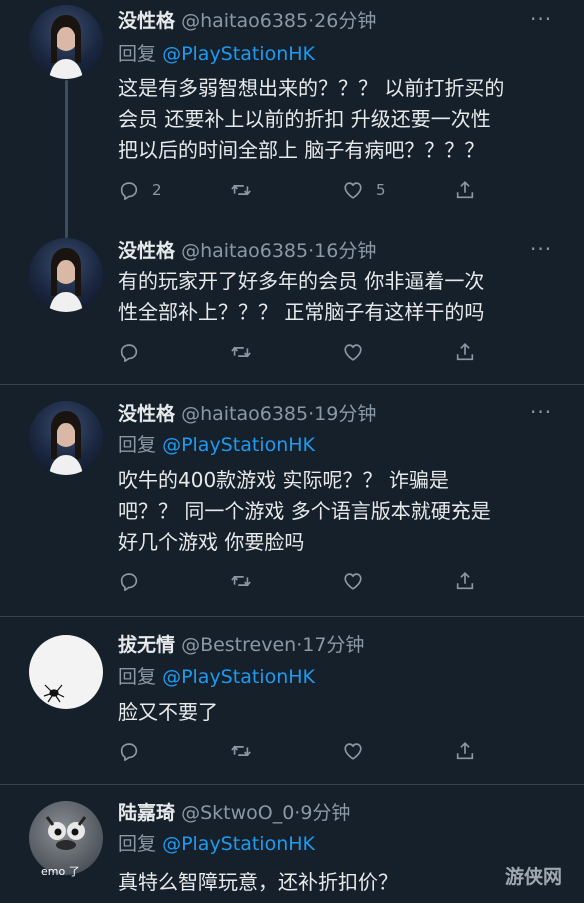 This screenshot has height=903, width=584. What do you see at coordinates (338, 297) in the screenshot?
I see `tweet-text: 有的玩家开了好多年的会员 你非逼着一次 性全部补上？？？ 正常脑子有这样干的吗` at bounding box center [338, 297].